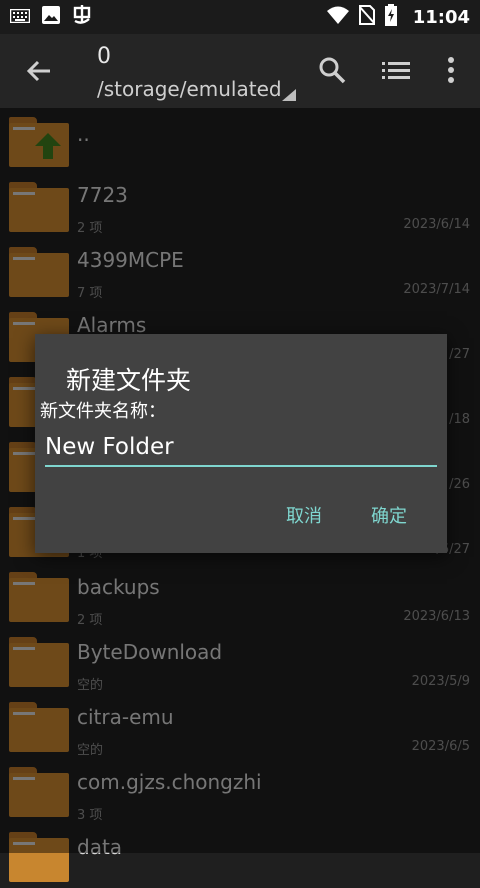 This screenshot has height=888, width=480. Describe the element at coordinates (51, 17) in the screenshot. I see `image-icon` at that location.